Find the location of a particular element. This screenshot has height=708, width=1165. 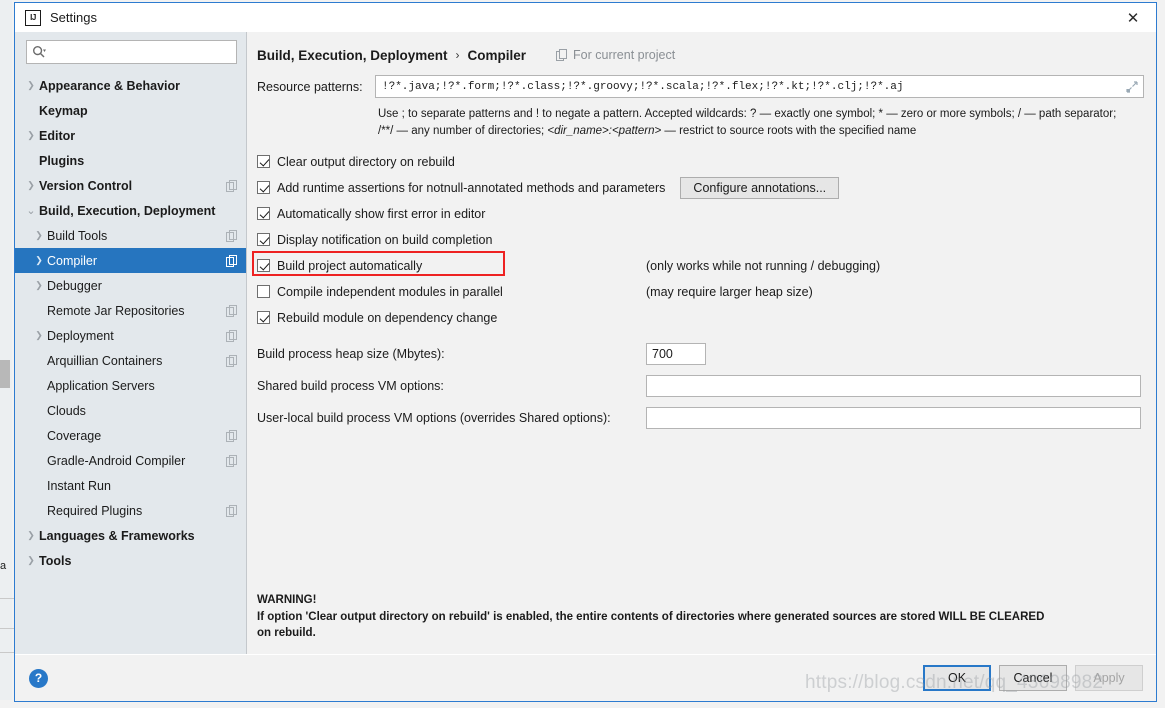

sidebar-item-version-control: ❯ Version Control is located at coordinates (130, 185).